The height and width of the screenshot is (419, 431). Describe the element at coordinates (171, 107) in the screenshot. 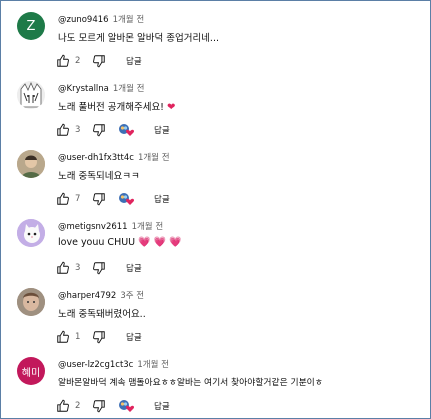

I see `heart-emoji: ❤` at that location.